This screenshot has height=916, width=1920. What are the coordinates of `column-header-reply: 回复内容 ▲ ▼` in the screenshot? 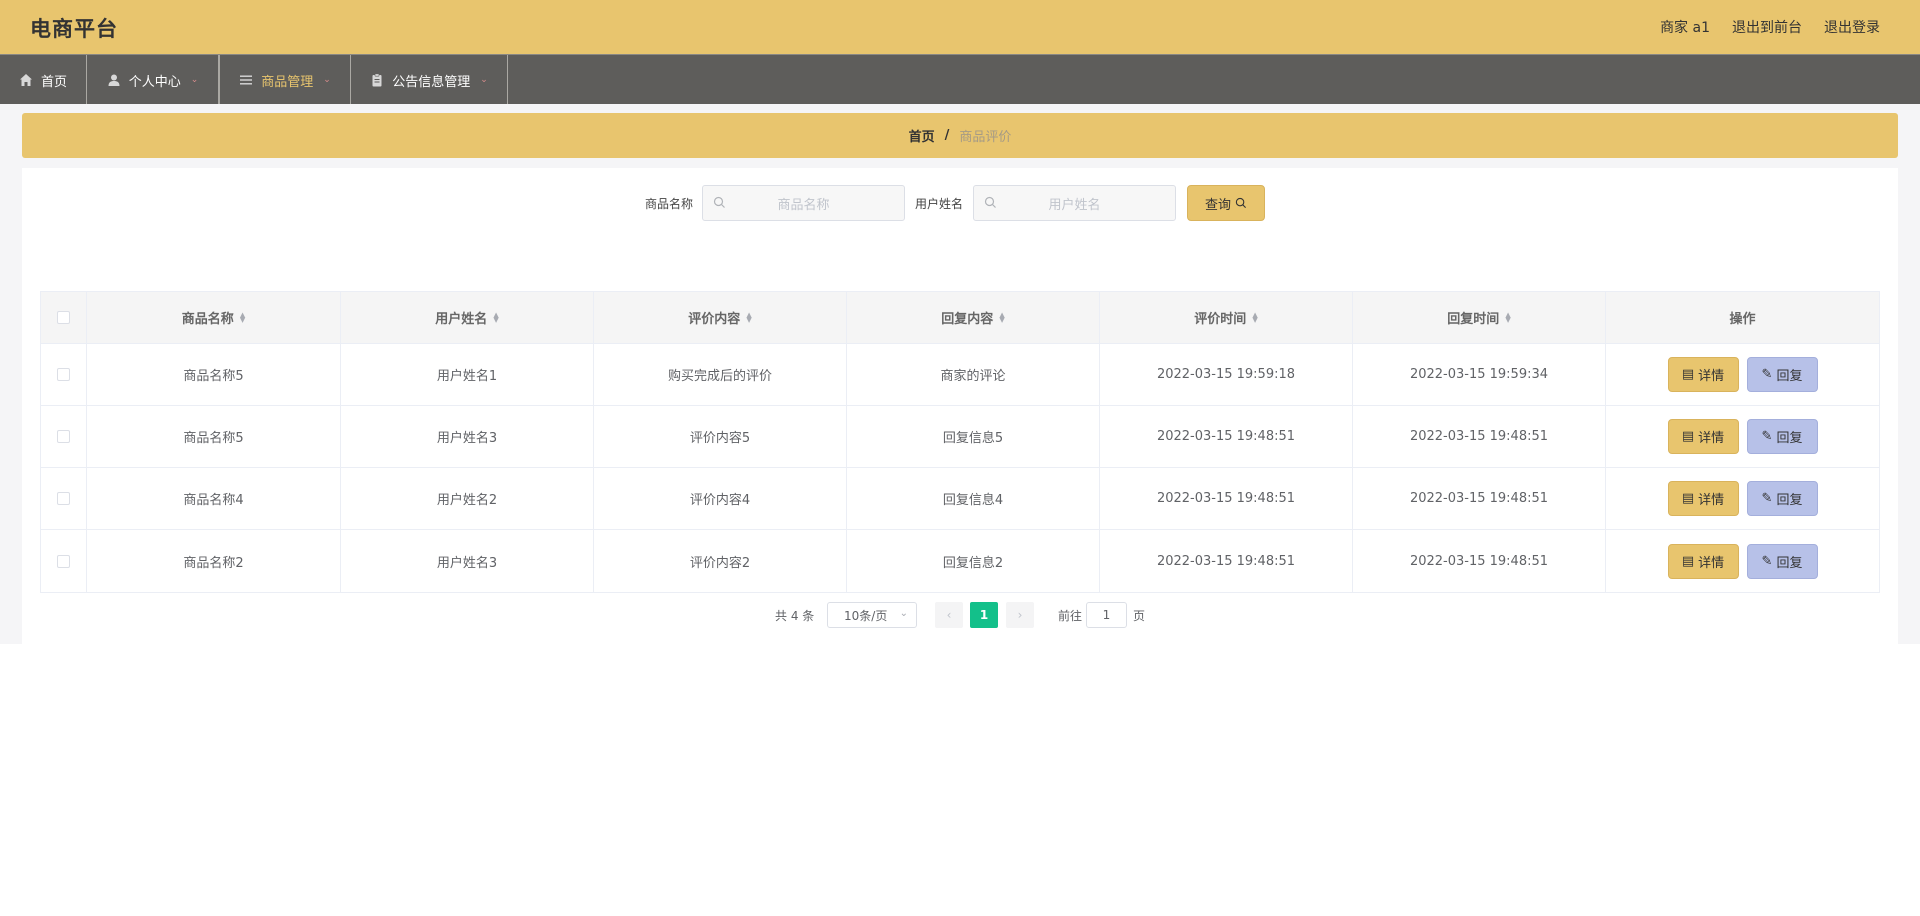 It's located at (973, 317).